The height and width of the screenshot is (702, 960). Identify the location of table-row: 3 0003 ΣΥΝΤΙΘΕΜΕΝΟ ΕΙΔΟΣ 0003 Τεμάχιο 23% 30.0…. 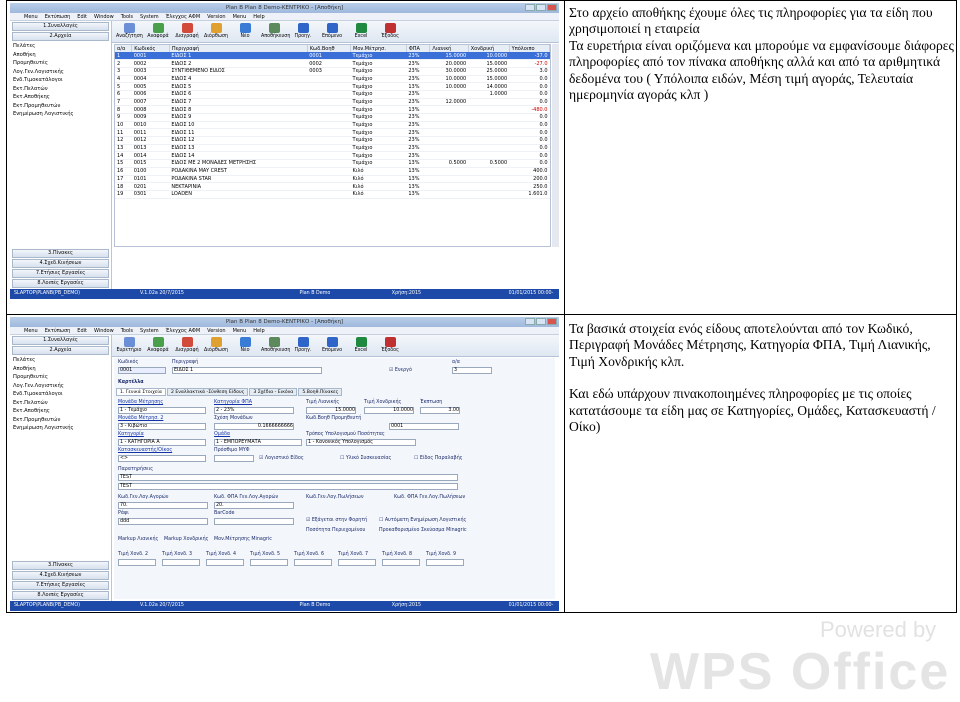
(332, 71).